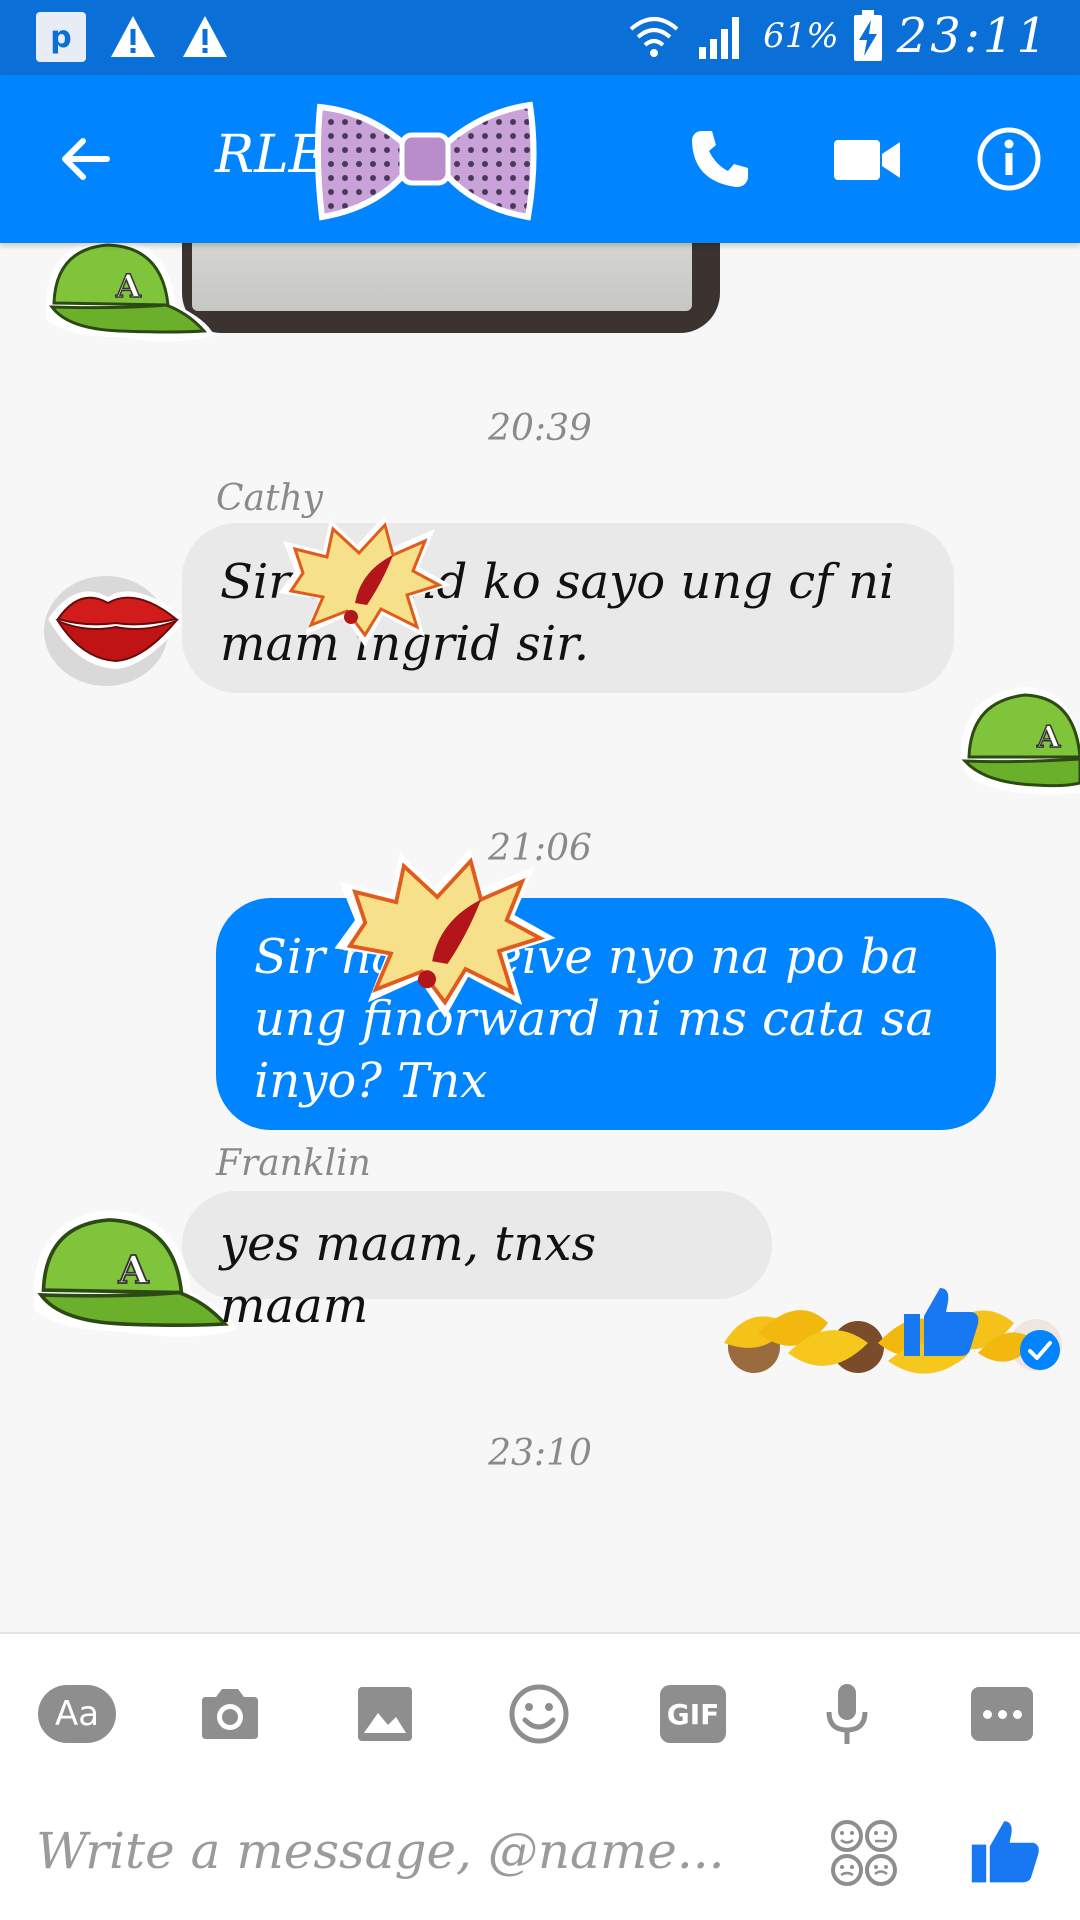 The width and height of the screenshot is (1080, 1920). Describe the element at coordinates (115, 631) in the screenshot. I see `lips-sticker` at that location.